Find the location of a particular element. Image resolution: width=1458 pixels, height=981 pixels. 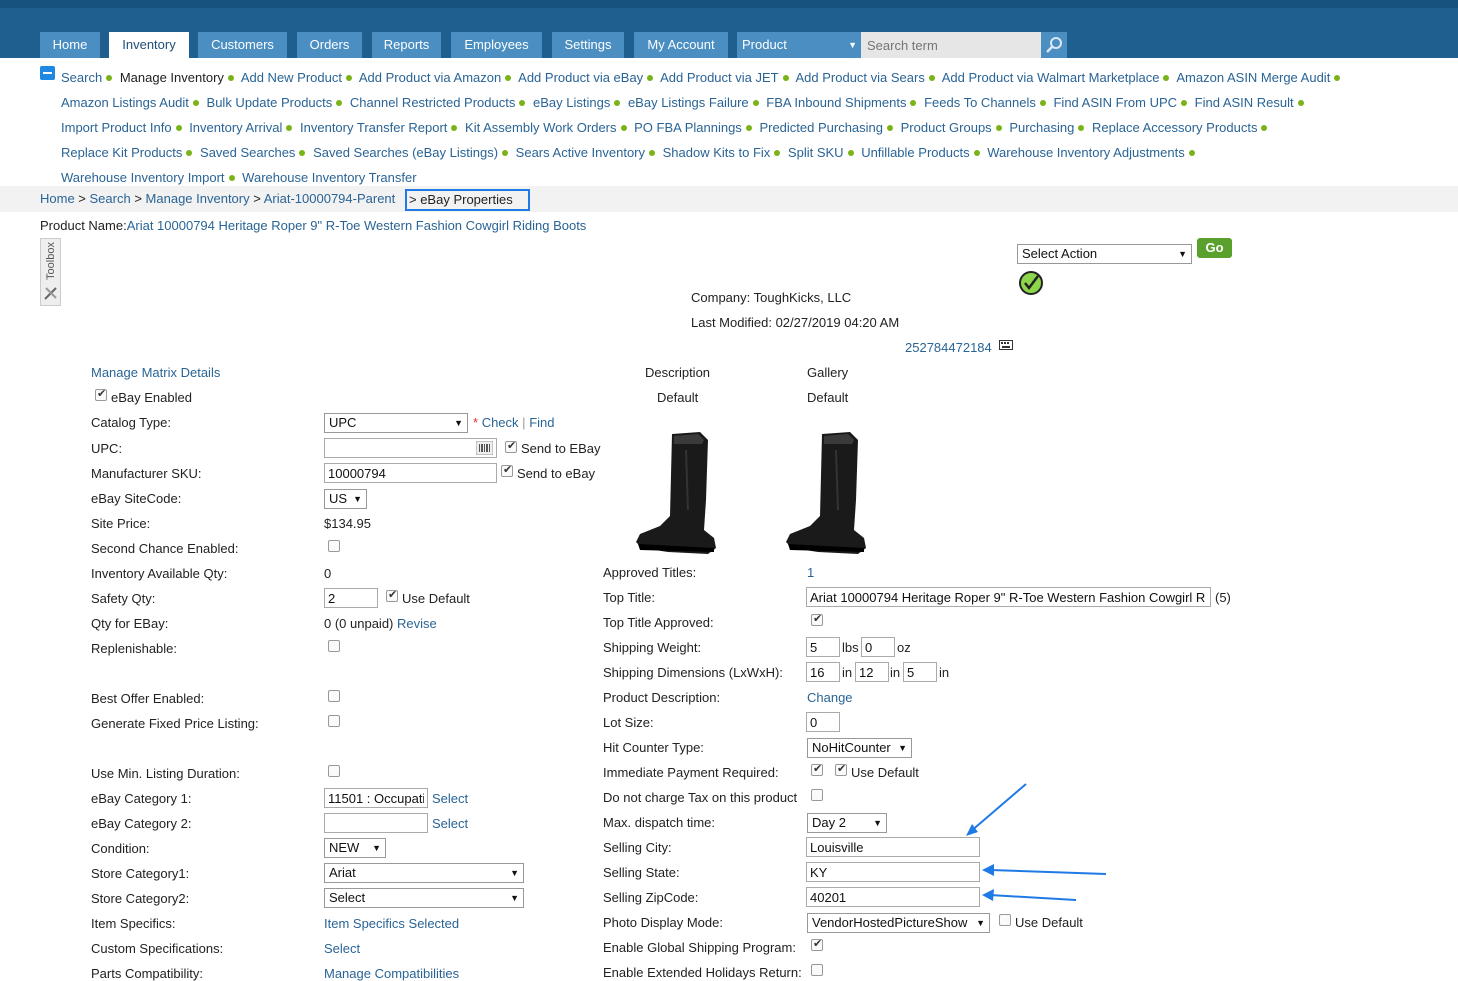

tab-my-account: My Account is located at coordinates (681, 45).